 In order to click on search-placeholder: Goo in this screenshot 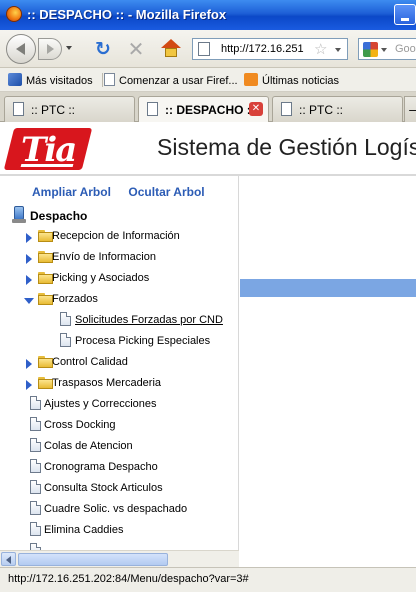, I will do `click(405, 49)`.